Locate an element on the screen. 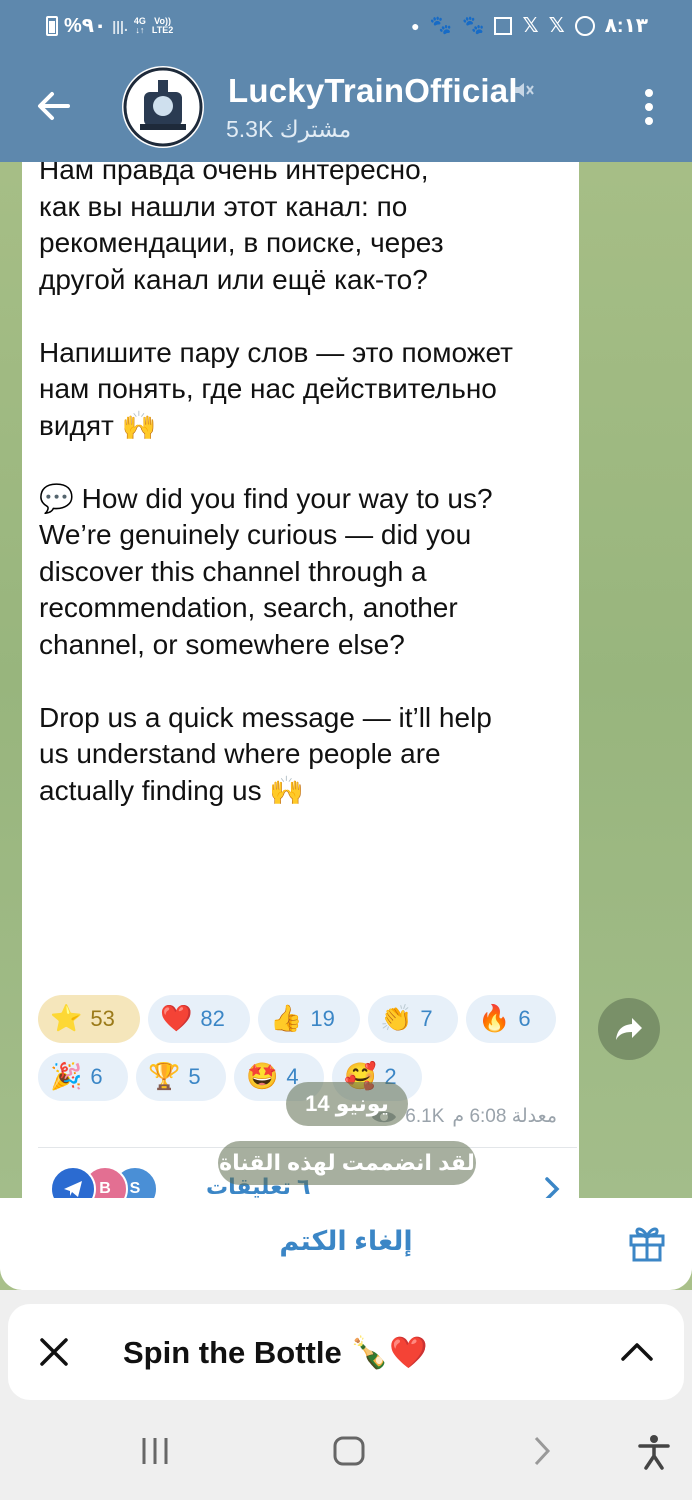 The image size is (692, 1500). chevron-up-icon is located at coordinates (637, 1351).